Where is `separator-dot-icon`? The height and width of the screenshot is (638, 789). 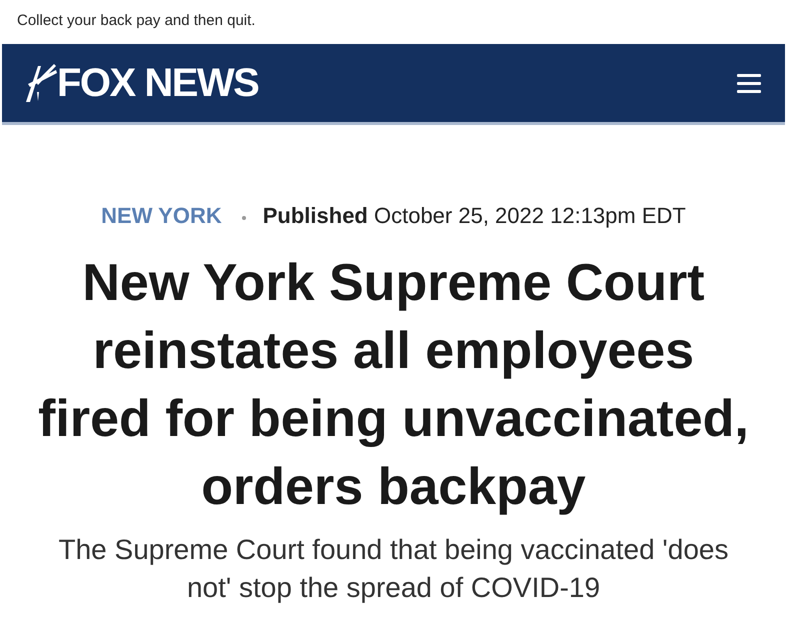
separator-dot-icon is located at coordinates (244, 218).